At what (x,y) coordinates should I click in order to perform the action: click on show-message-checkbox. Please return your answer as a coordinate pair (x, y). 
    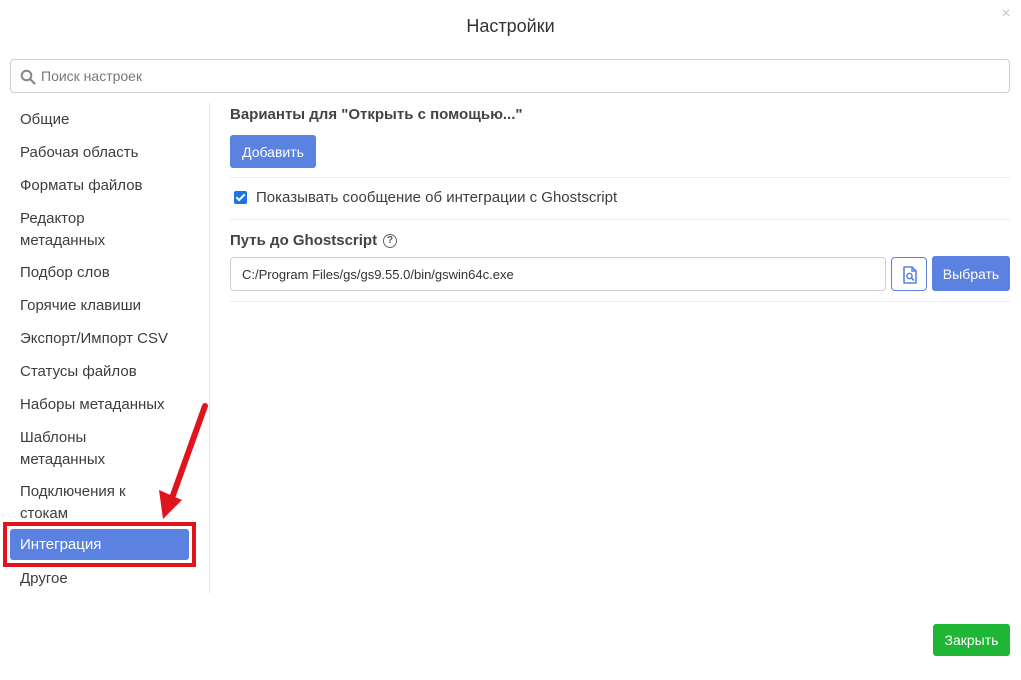
    Looking at the image, I should click on (240, 197).